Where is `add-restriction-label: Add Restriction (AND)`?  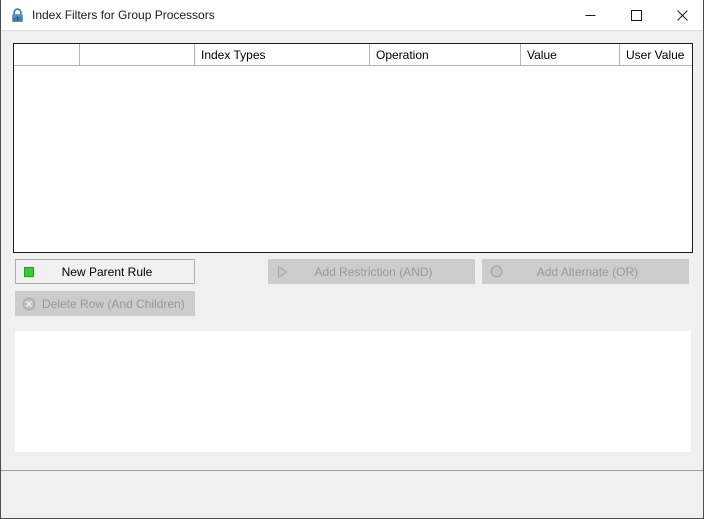 add-restriction-label: Add Restriction (AND) is located at coordinates (373, 271).